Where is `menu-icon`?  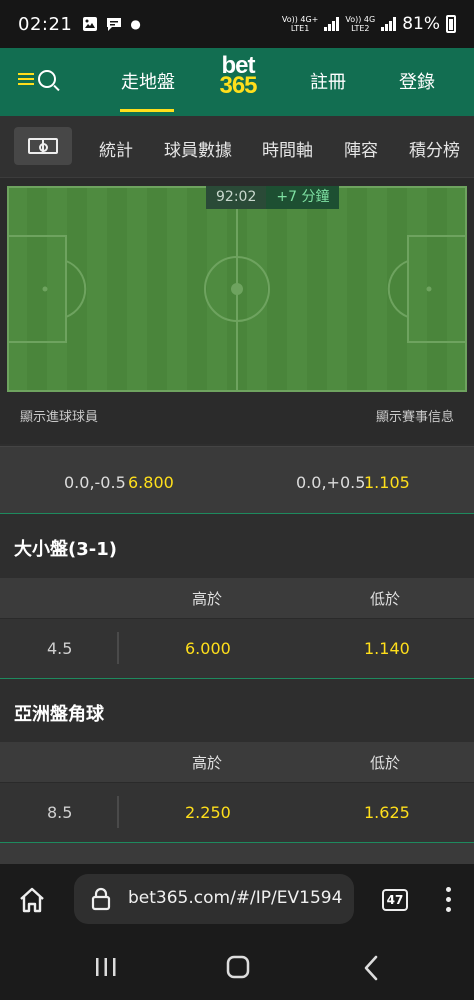 menu-icon is located at coordinates (26, 79).